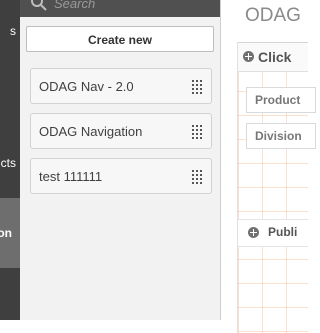 The height and width of the screenshot is (333, 320). Describe the element at coordinates (283, 232) in the screenshot. I see `publish-label: Publi` at that location.